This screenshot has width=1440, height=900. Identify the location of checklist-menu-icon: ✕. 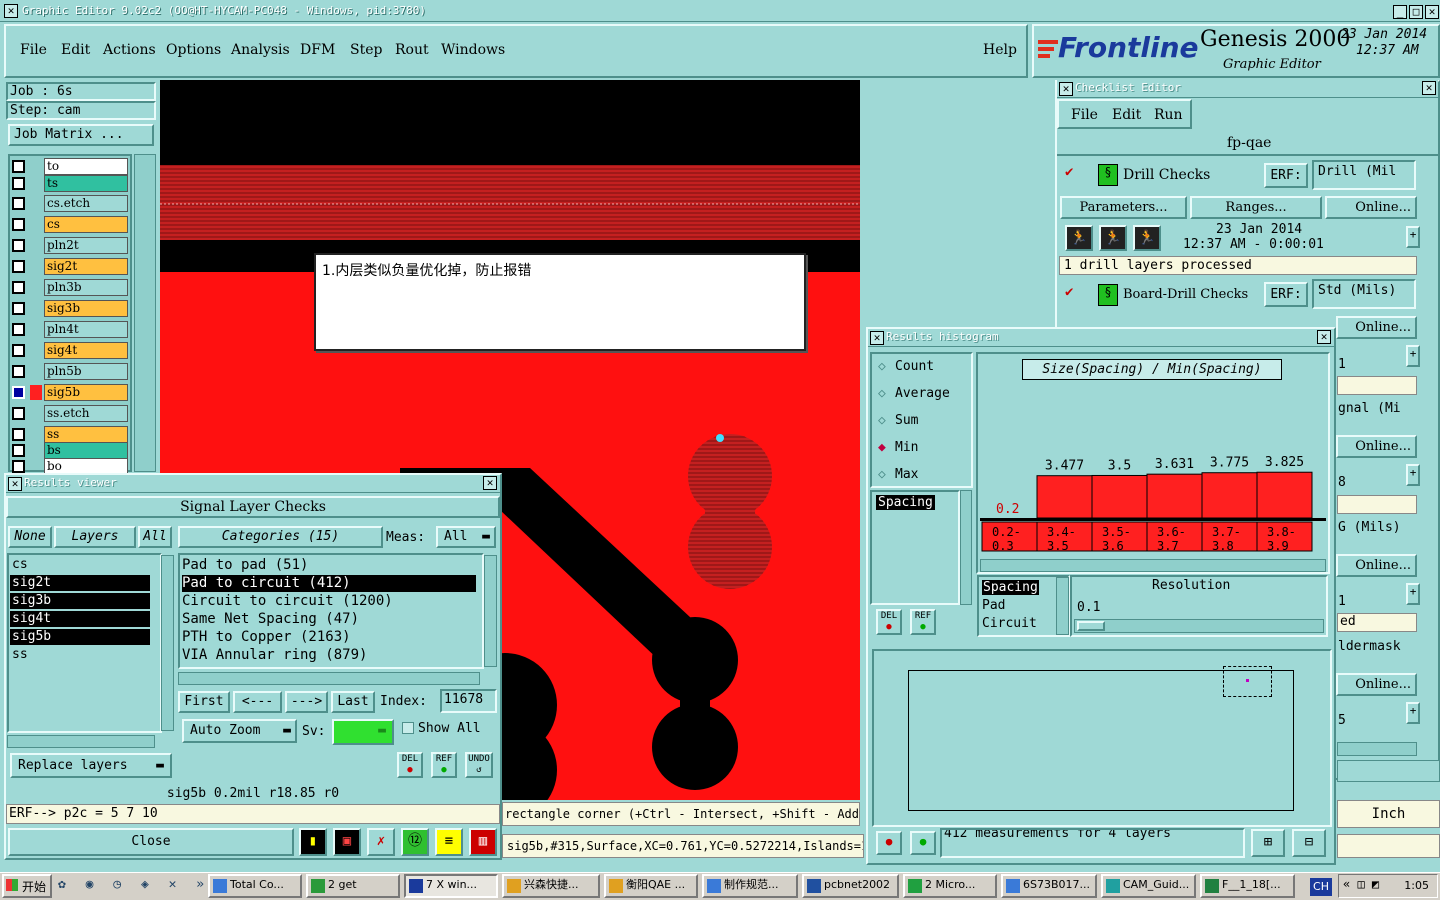
(1066, 89).